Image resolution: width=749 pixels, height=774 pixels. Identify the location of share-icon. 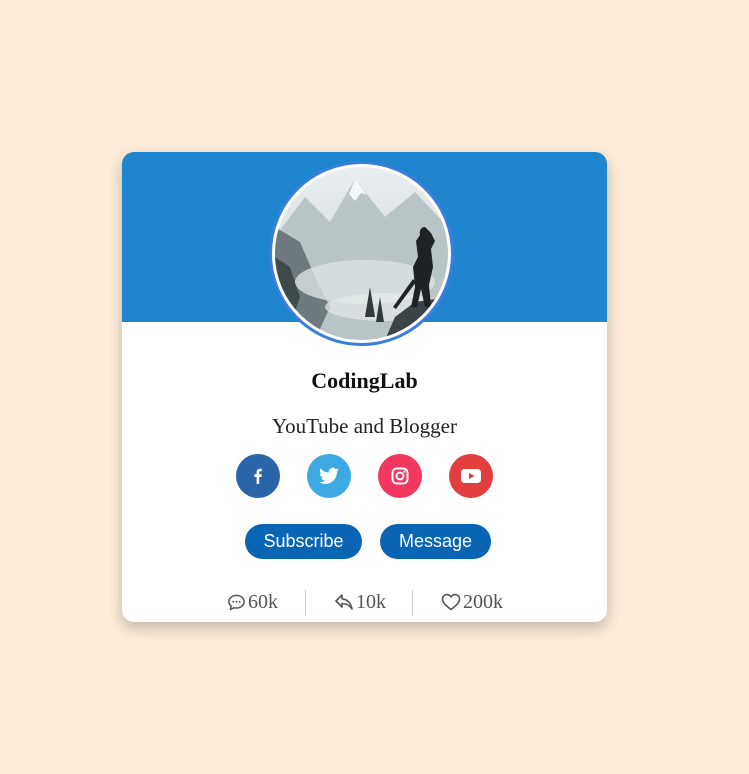
(344, 602).